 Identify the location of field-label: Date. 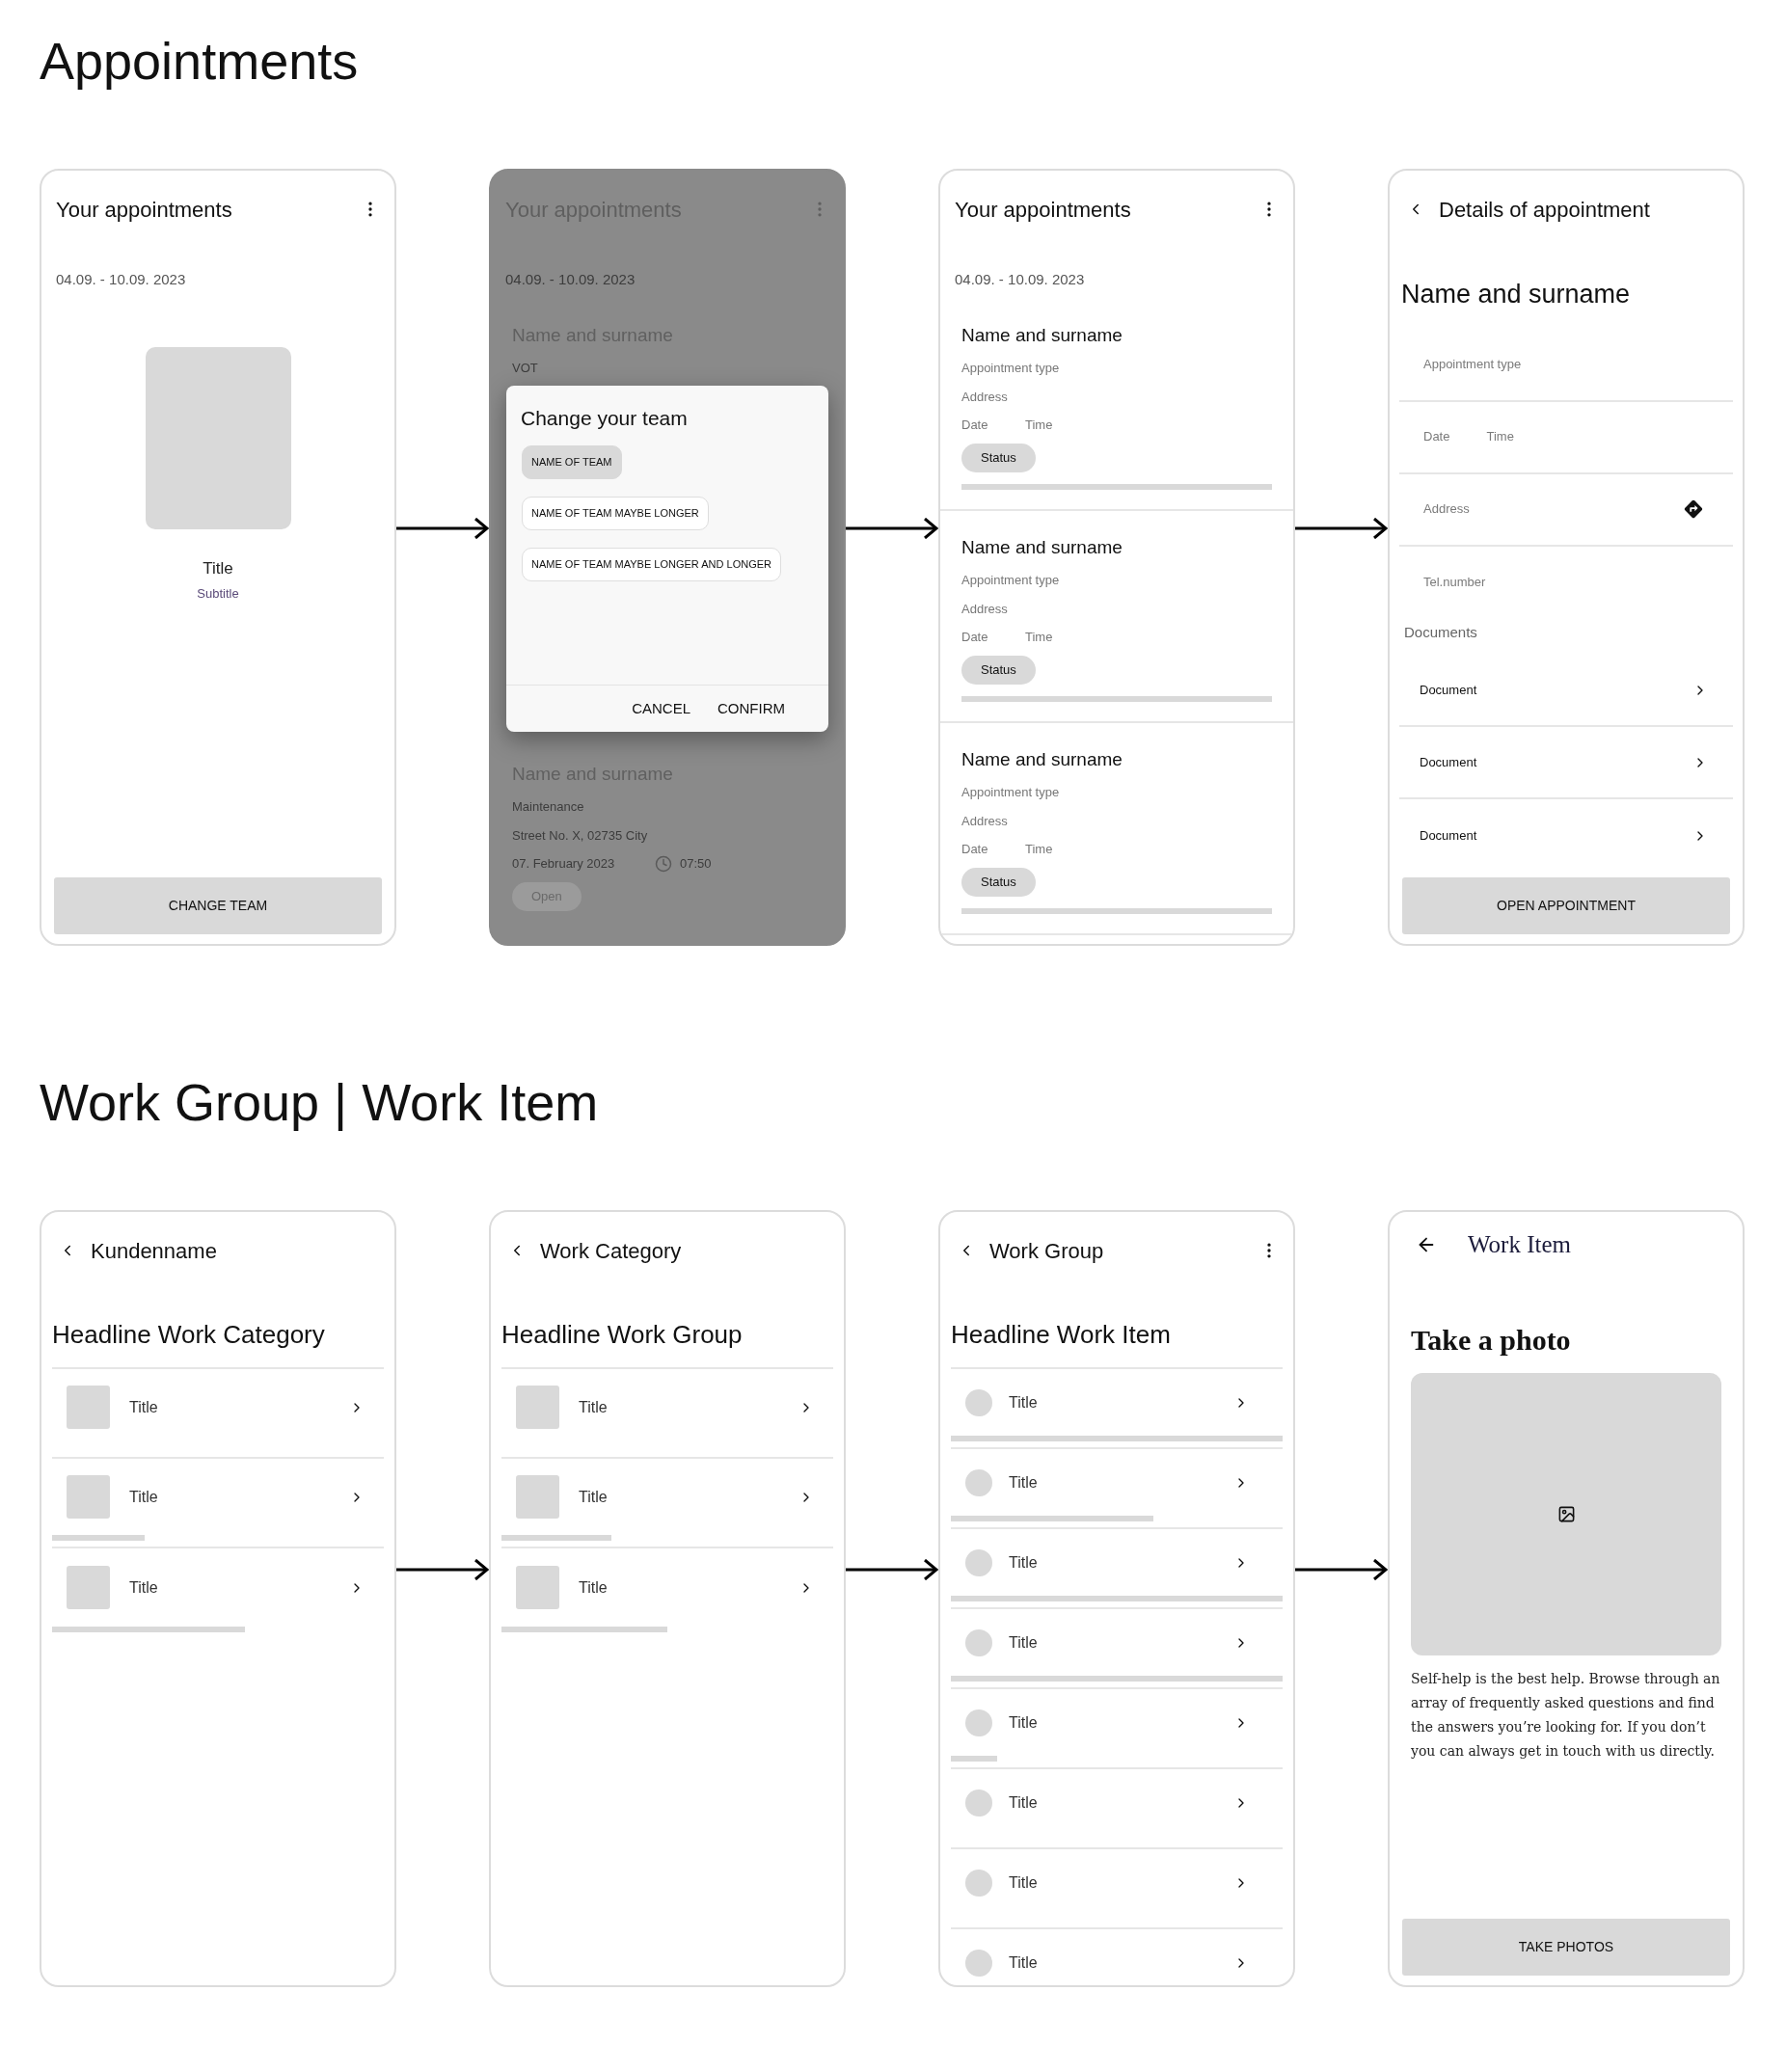
(1436, 437).